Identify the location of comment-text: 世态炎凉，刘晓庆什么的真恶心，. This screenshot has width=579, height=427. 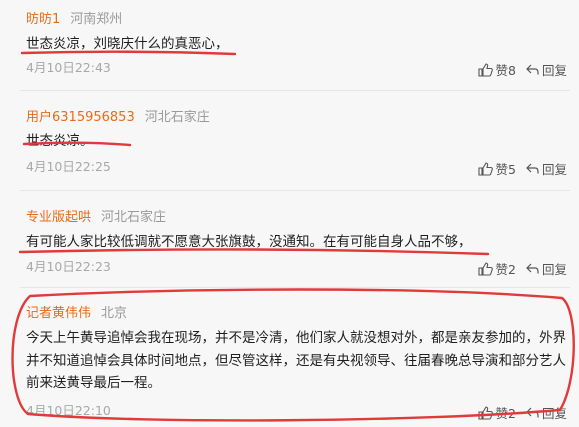
(127, 44).